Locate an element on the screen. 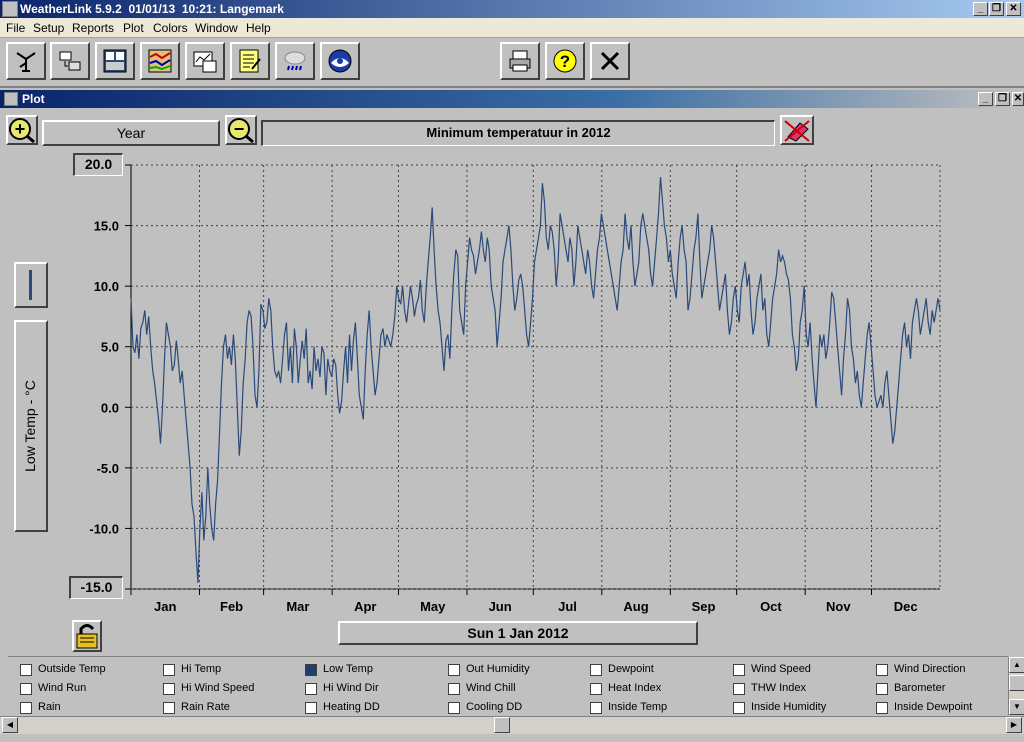 This screenshot has height=742, width=1024. legend-label: Cooling DD is located at coordinates (494, 707).